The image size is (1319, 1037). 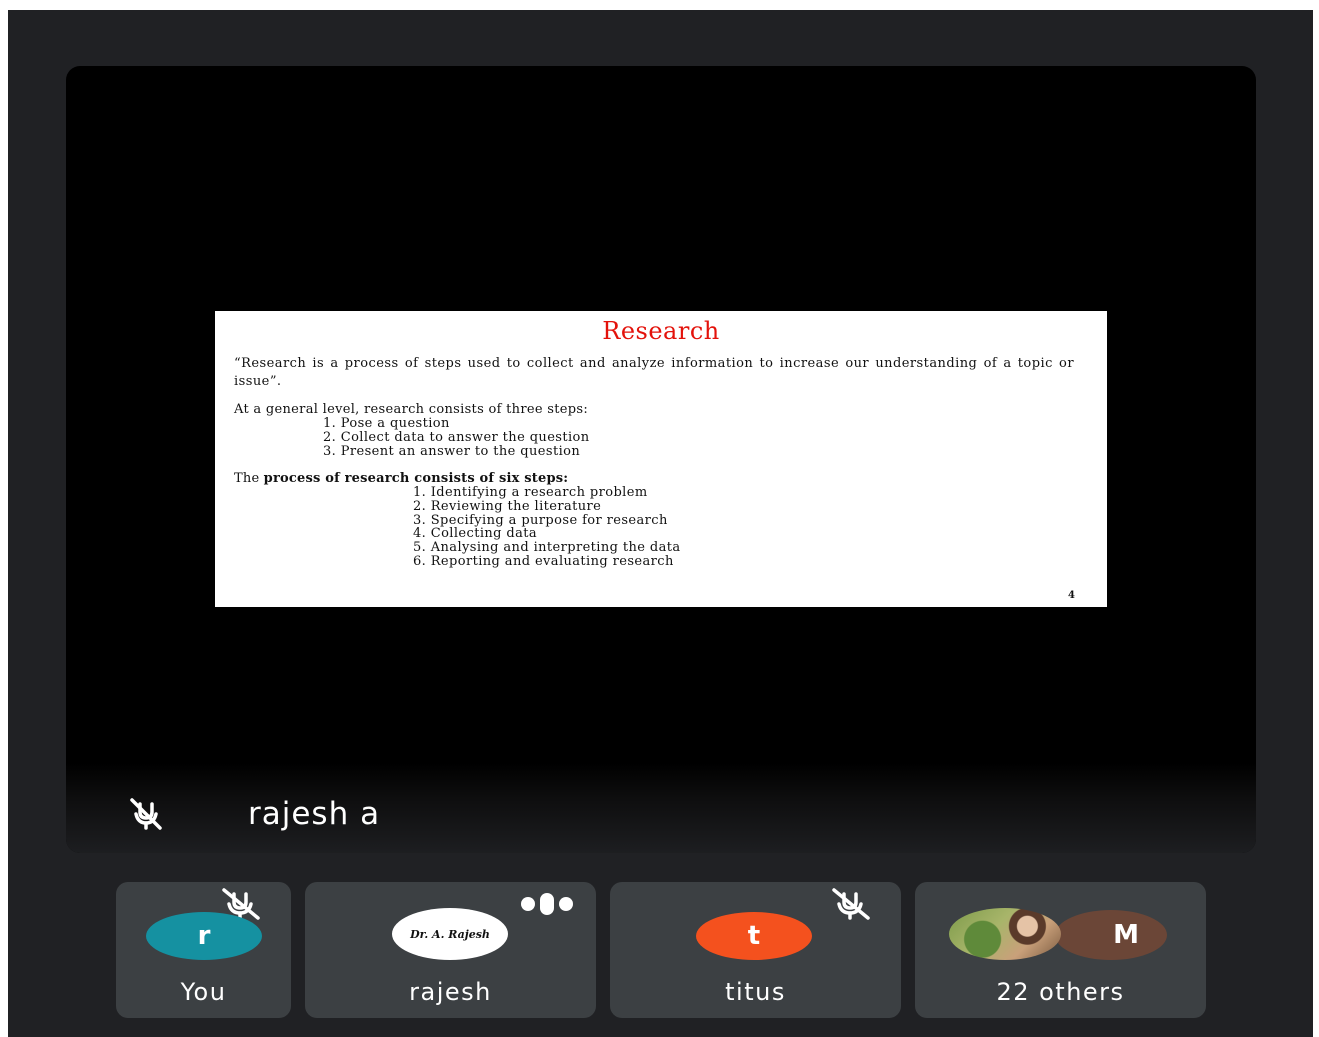 What do you see at coordinates (386, 423) in the screenshot?
I see `list-item: 1. Pose a question` at bounding box center [386, 423].